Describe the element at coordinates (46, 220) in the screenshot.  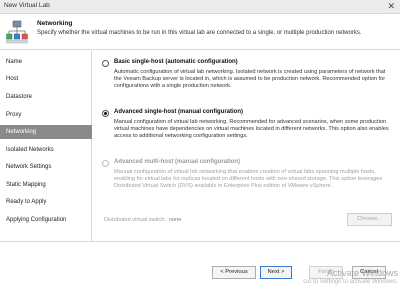
I see `step-applying-configuration: Applying Configuration` at that location.